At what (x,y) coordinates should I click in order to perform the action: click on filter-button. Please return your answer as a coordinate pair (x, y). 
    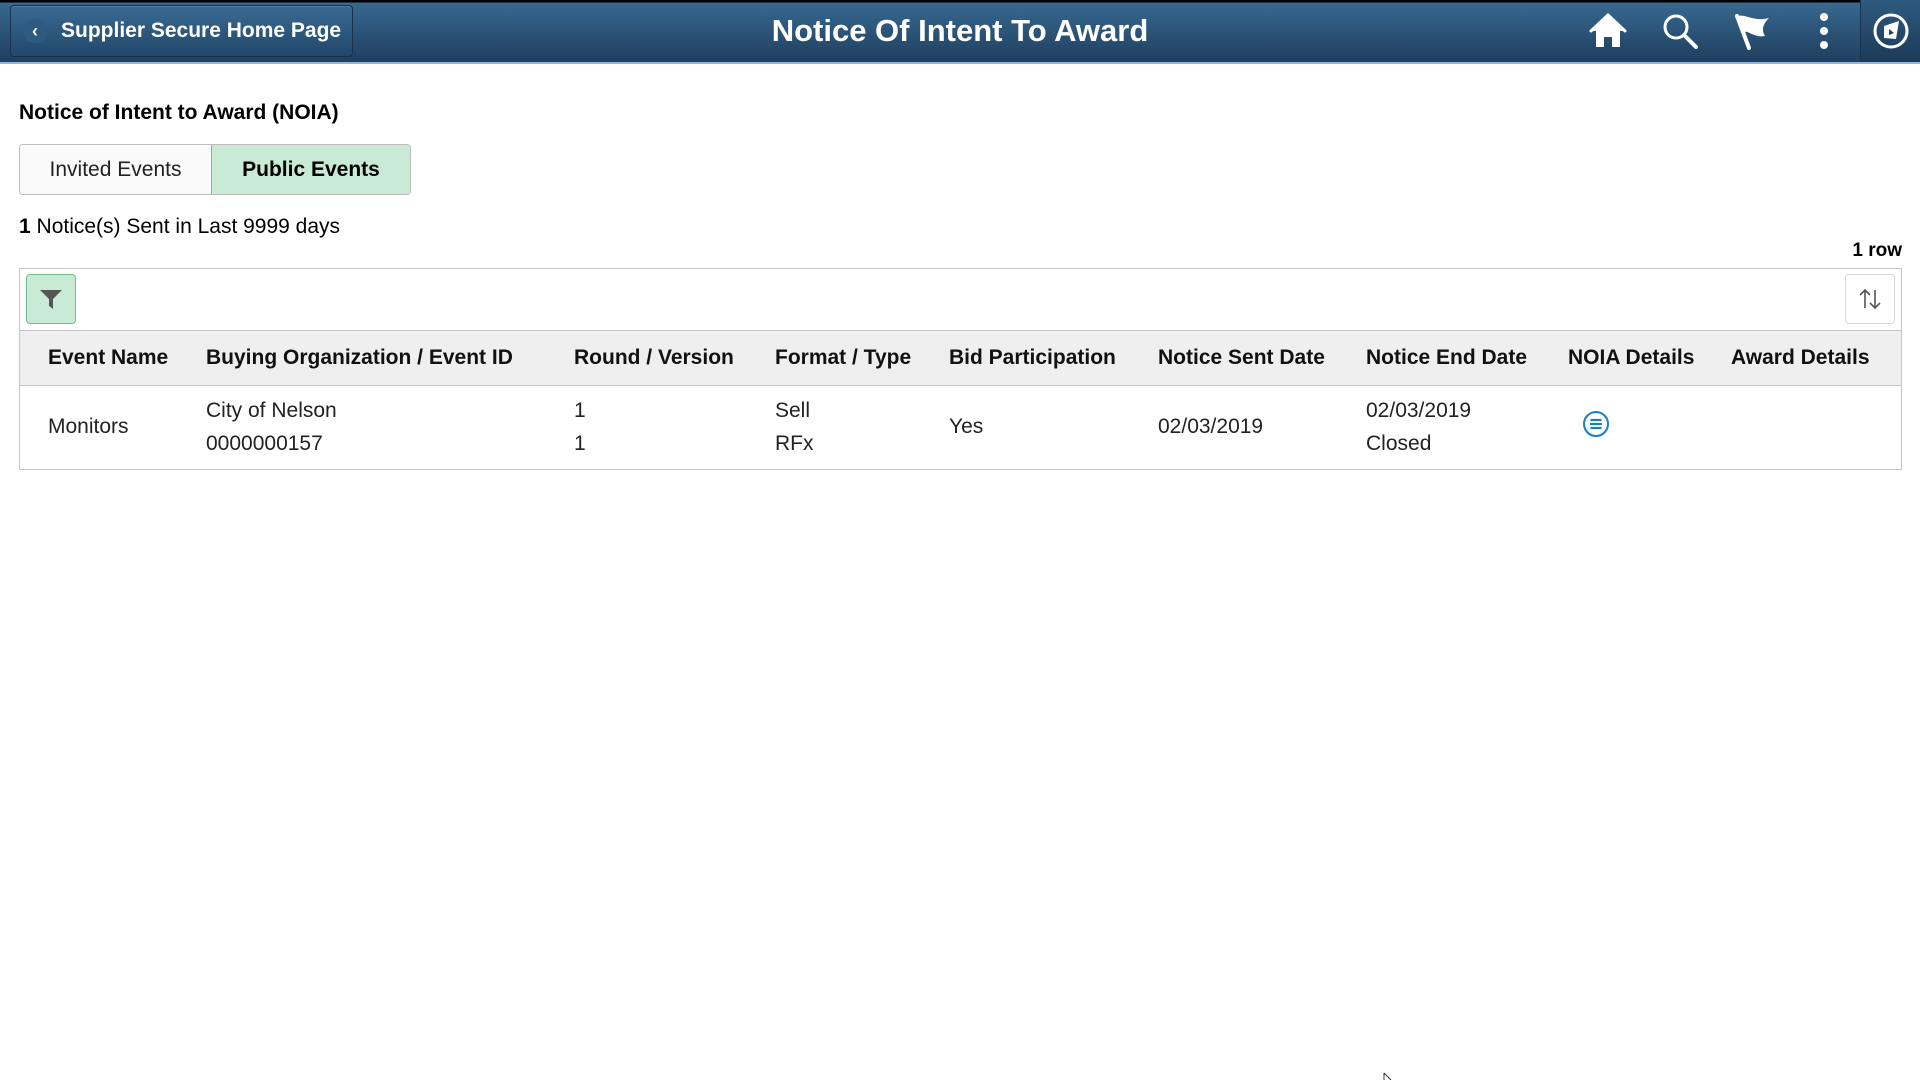
    Looking at the image, I should click on (51, 299).